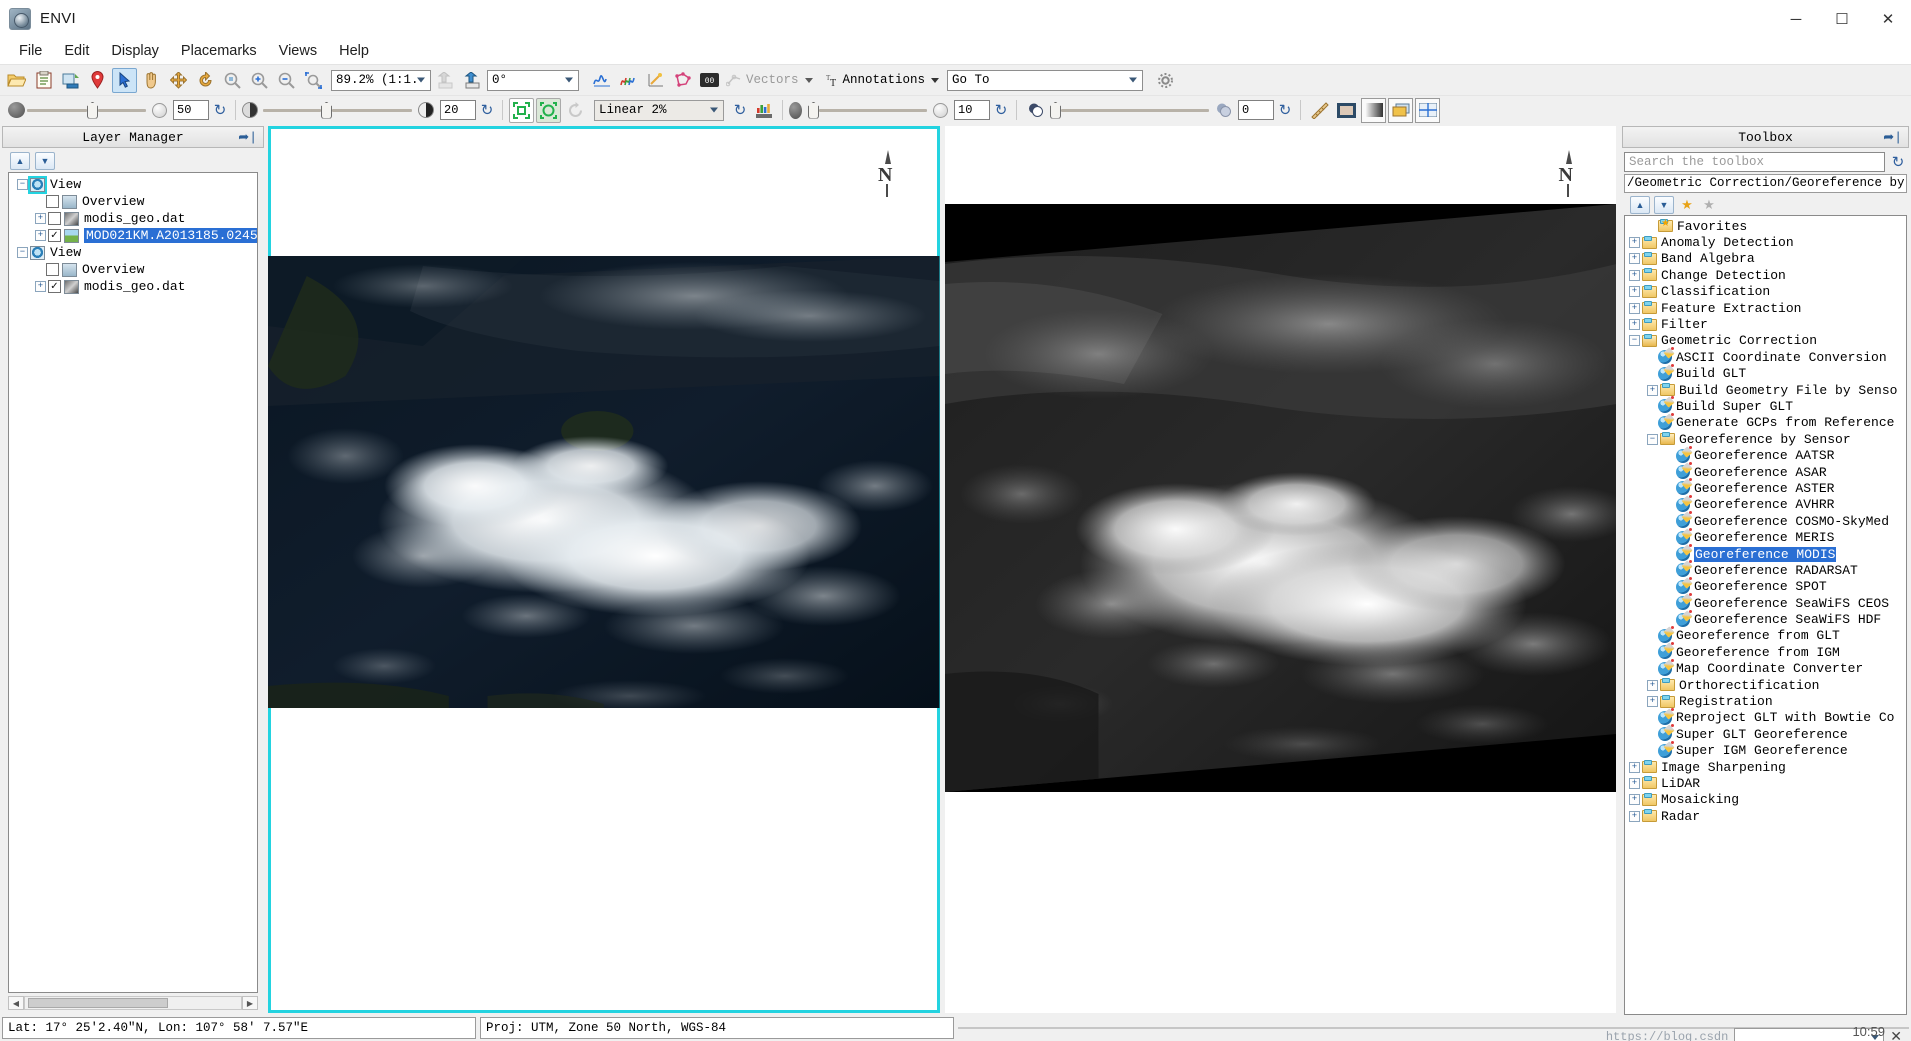 This screenshot has height=1041, width=1911. What do you see at coordinates (1129, 110) in the screenshot?
I see `transparency-slider` at bounding box center [1129, 110].